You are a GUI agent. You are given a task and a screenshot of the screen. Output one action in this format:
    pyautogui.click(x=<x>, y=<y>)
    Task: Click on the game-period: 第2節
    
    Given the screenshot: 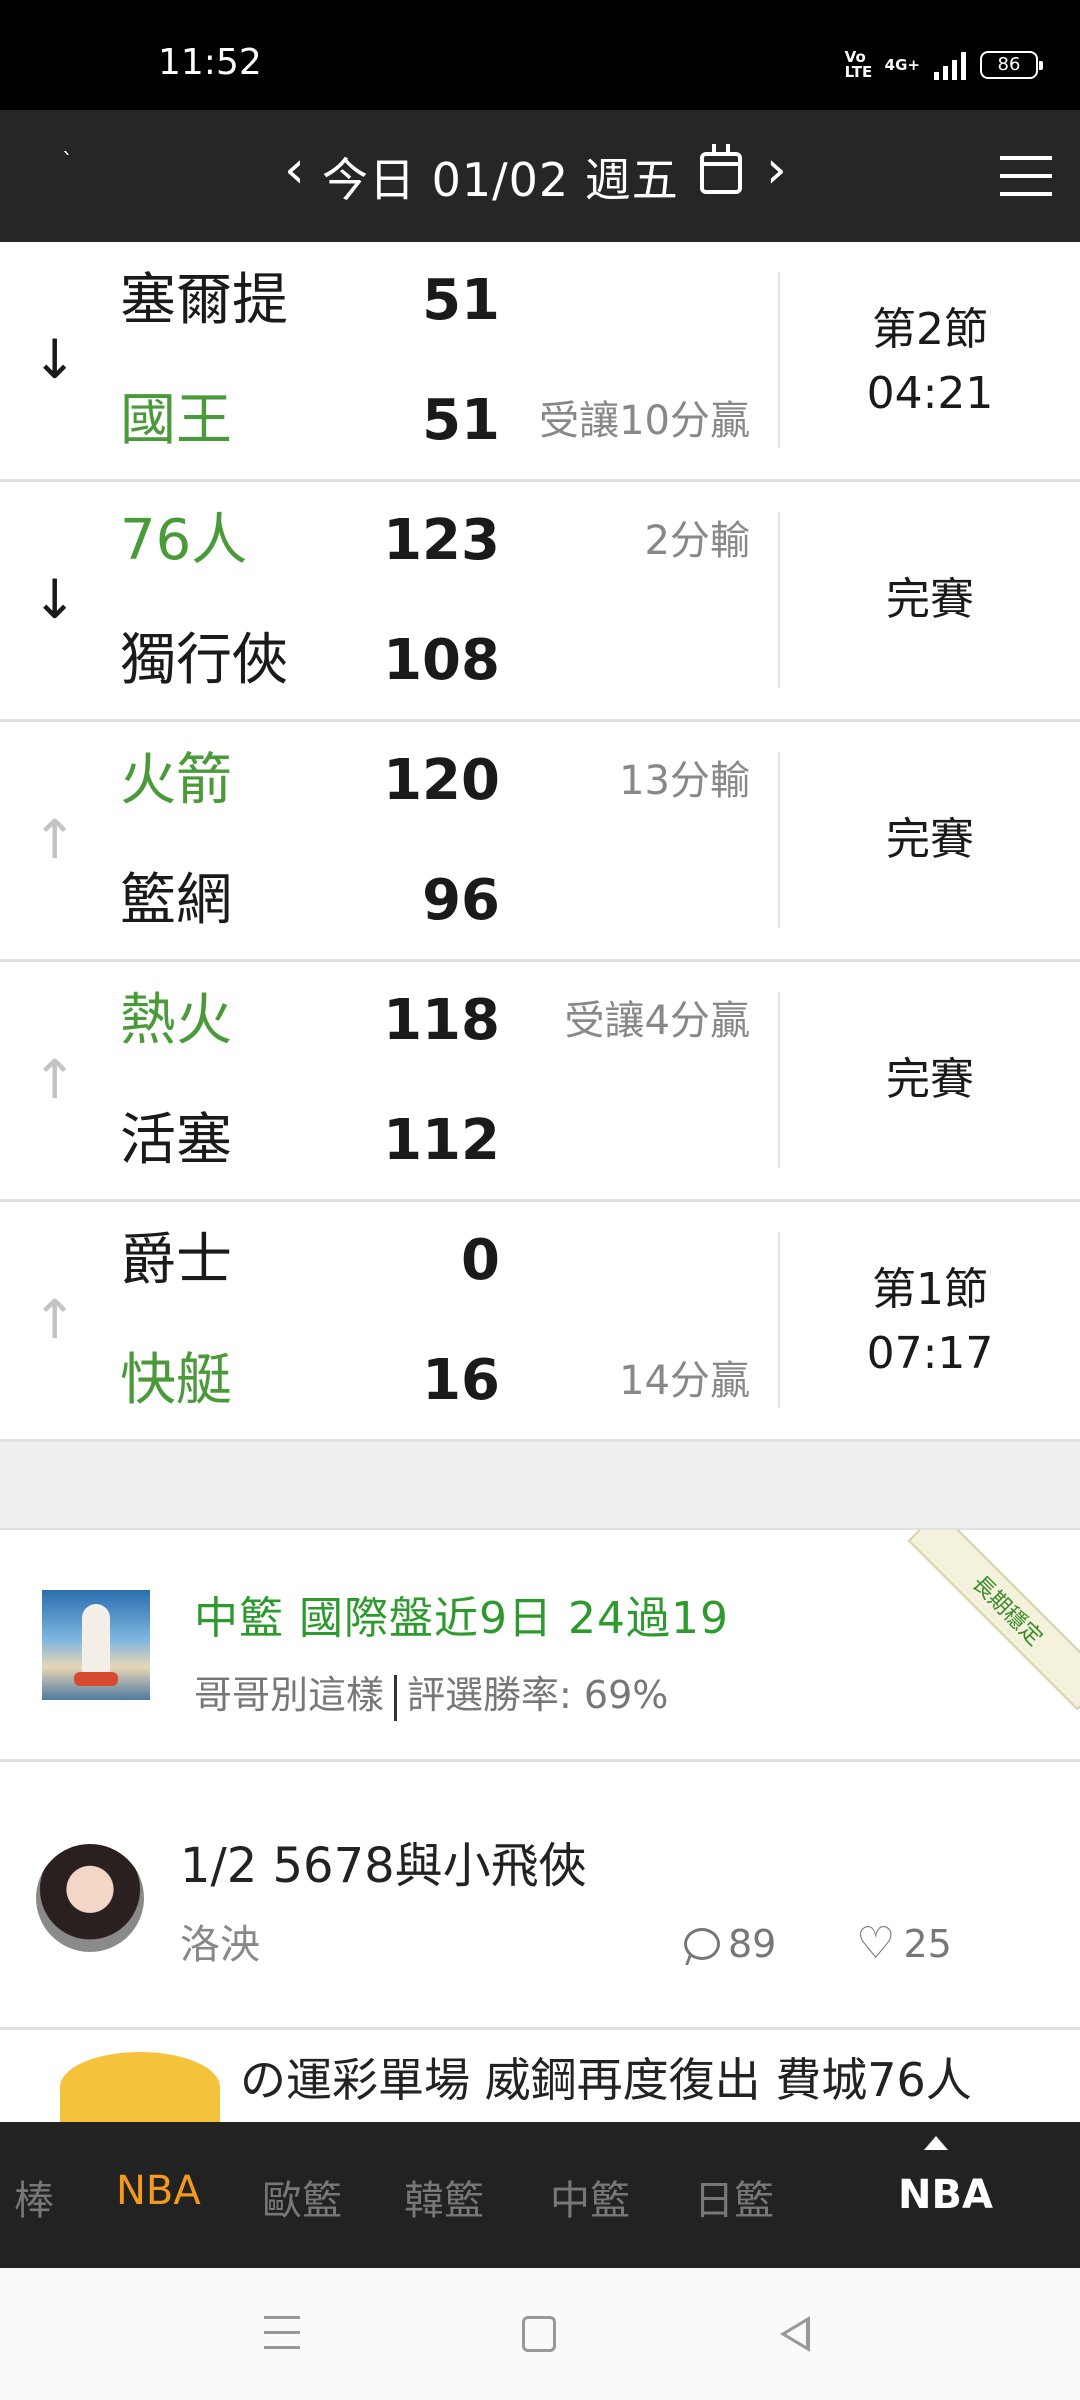 What is the action you would take?
    pyautogui.click(x=930, y=329)
    